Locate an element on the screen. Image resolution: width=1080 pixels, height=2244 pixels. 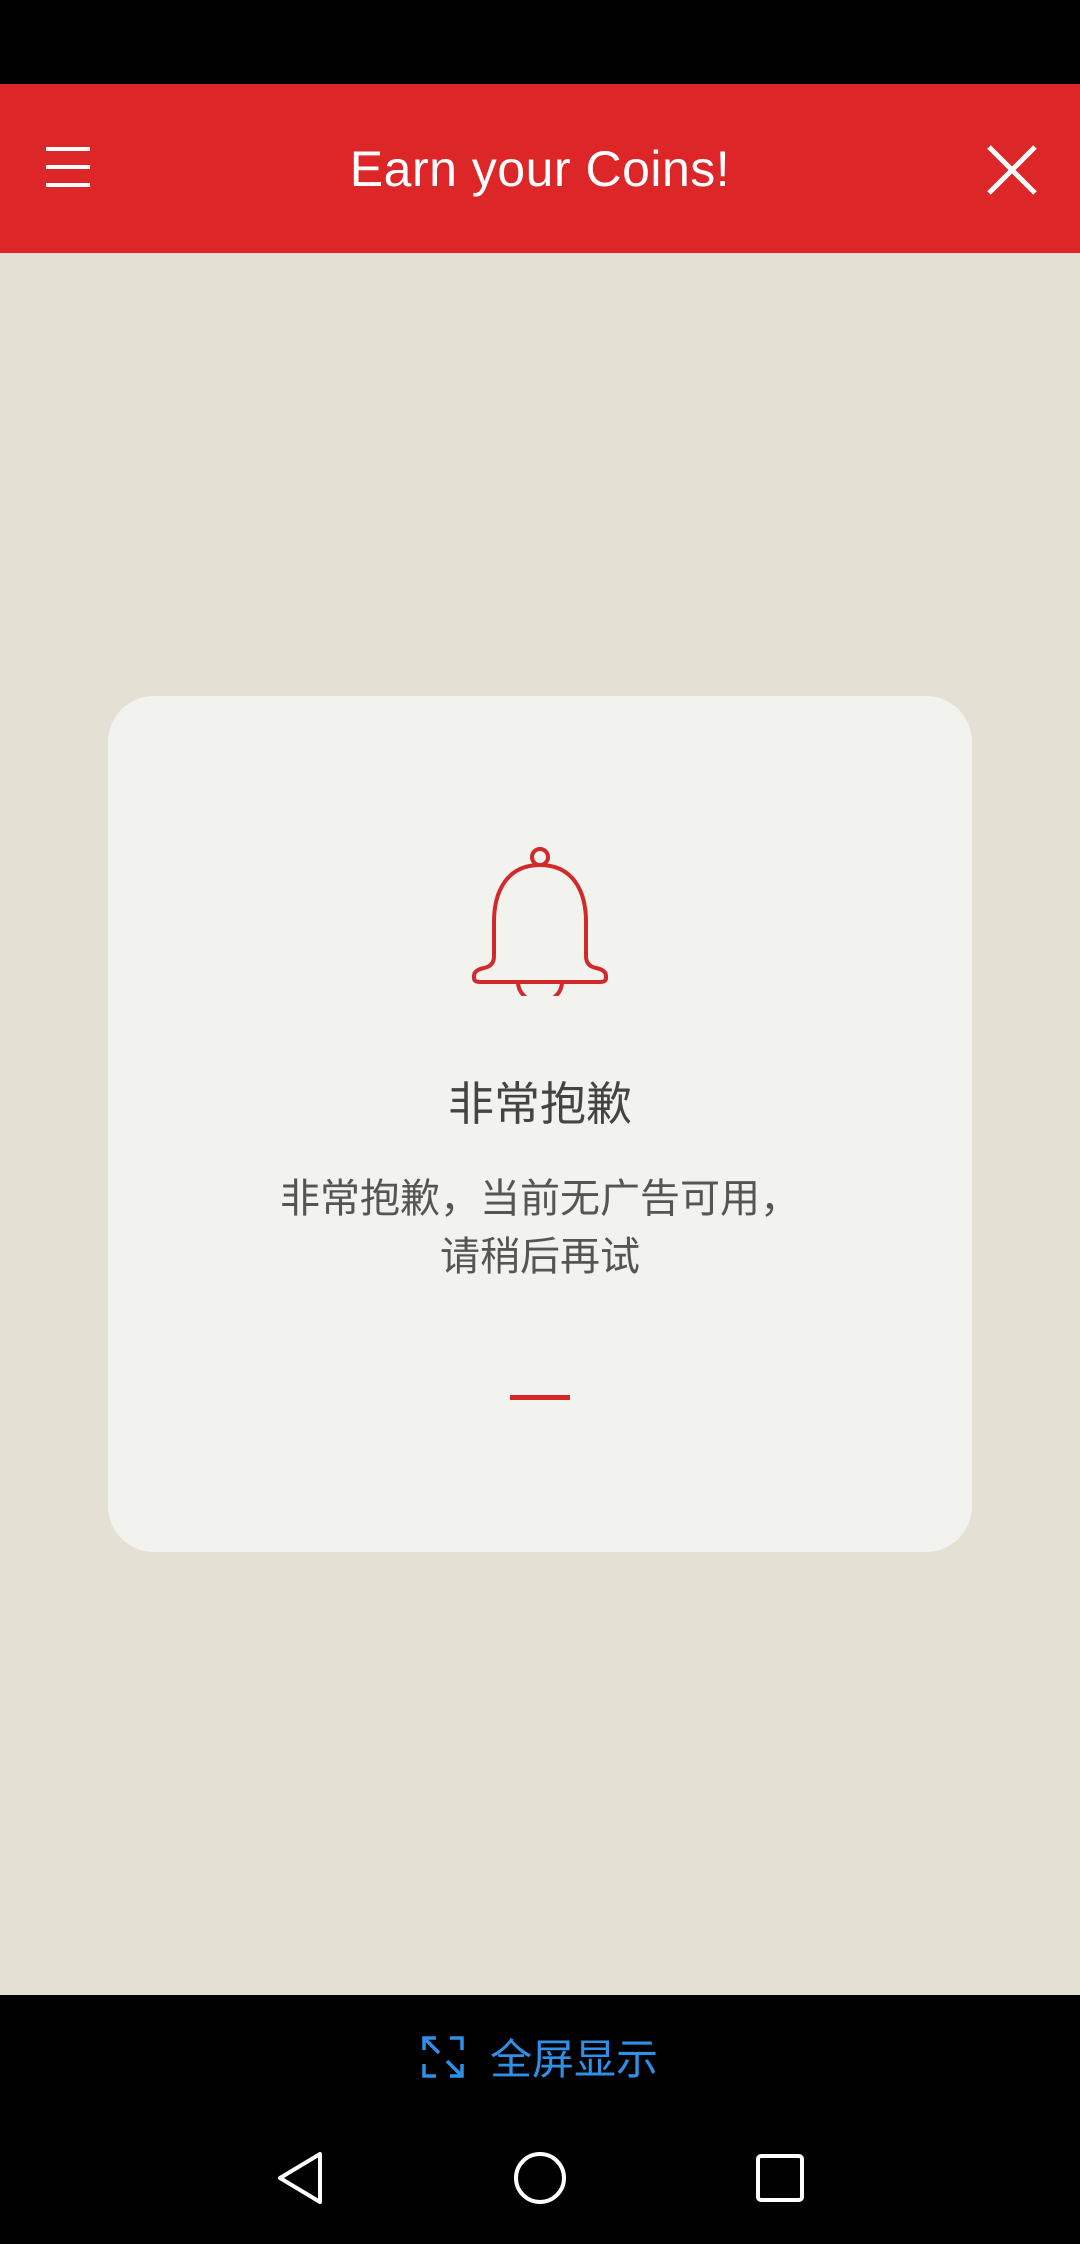
close-button is located at coordinates (1012, 170).